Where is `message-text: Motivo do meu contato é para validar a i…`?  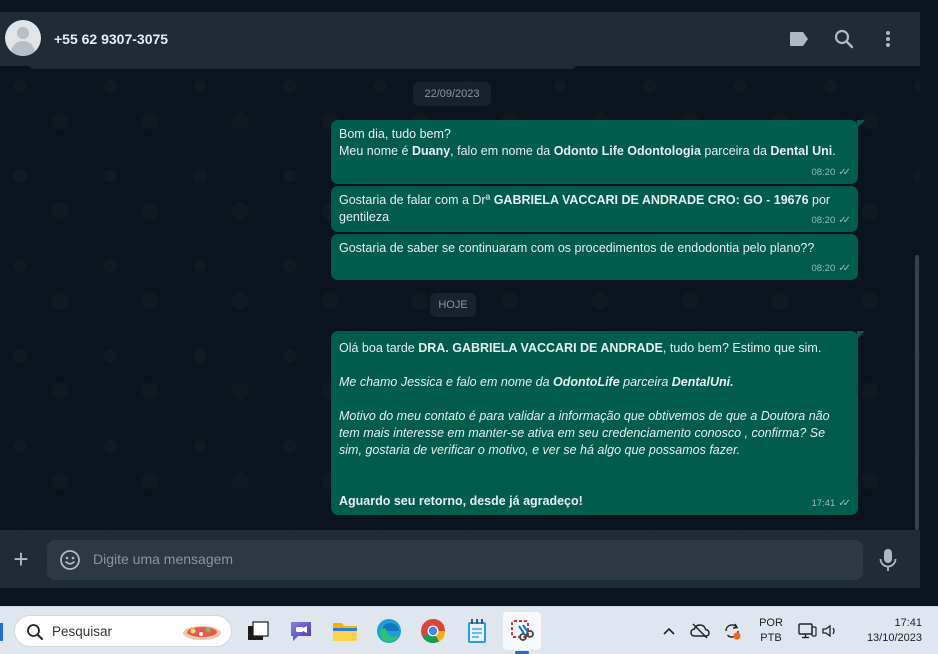 message-text: Motivo do meu contato é para validar a i… is located at coordinates (594, 433).